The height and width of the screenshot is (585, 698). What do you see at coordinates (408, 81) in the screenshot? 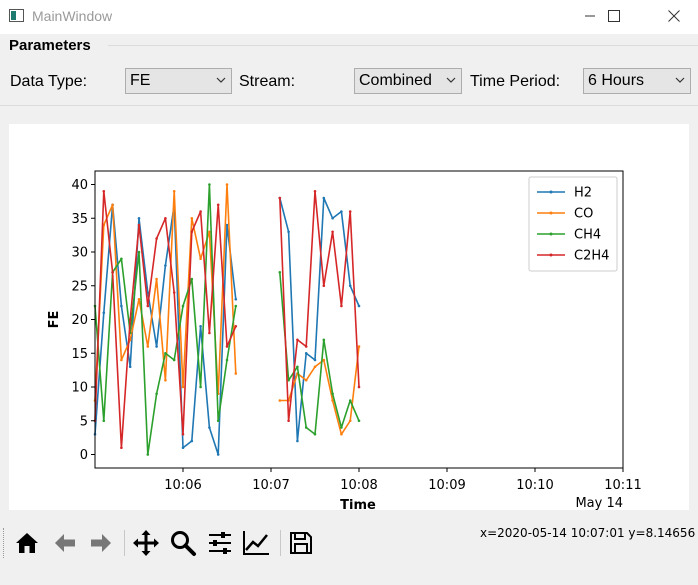
I see `stream-select: Combined` at bounding box center [408, 81].